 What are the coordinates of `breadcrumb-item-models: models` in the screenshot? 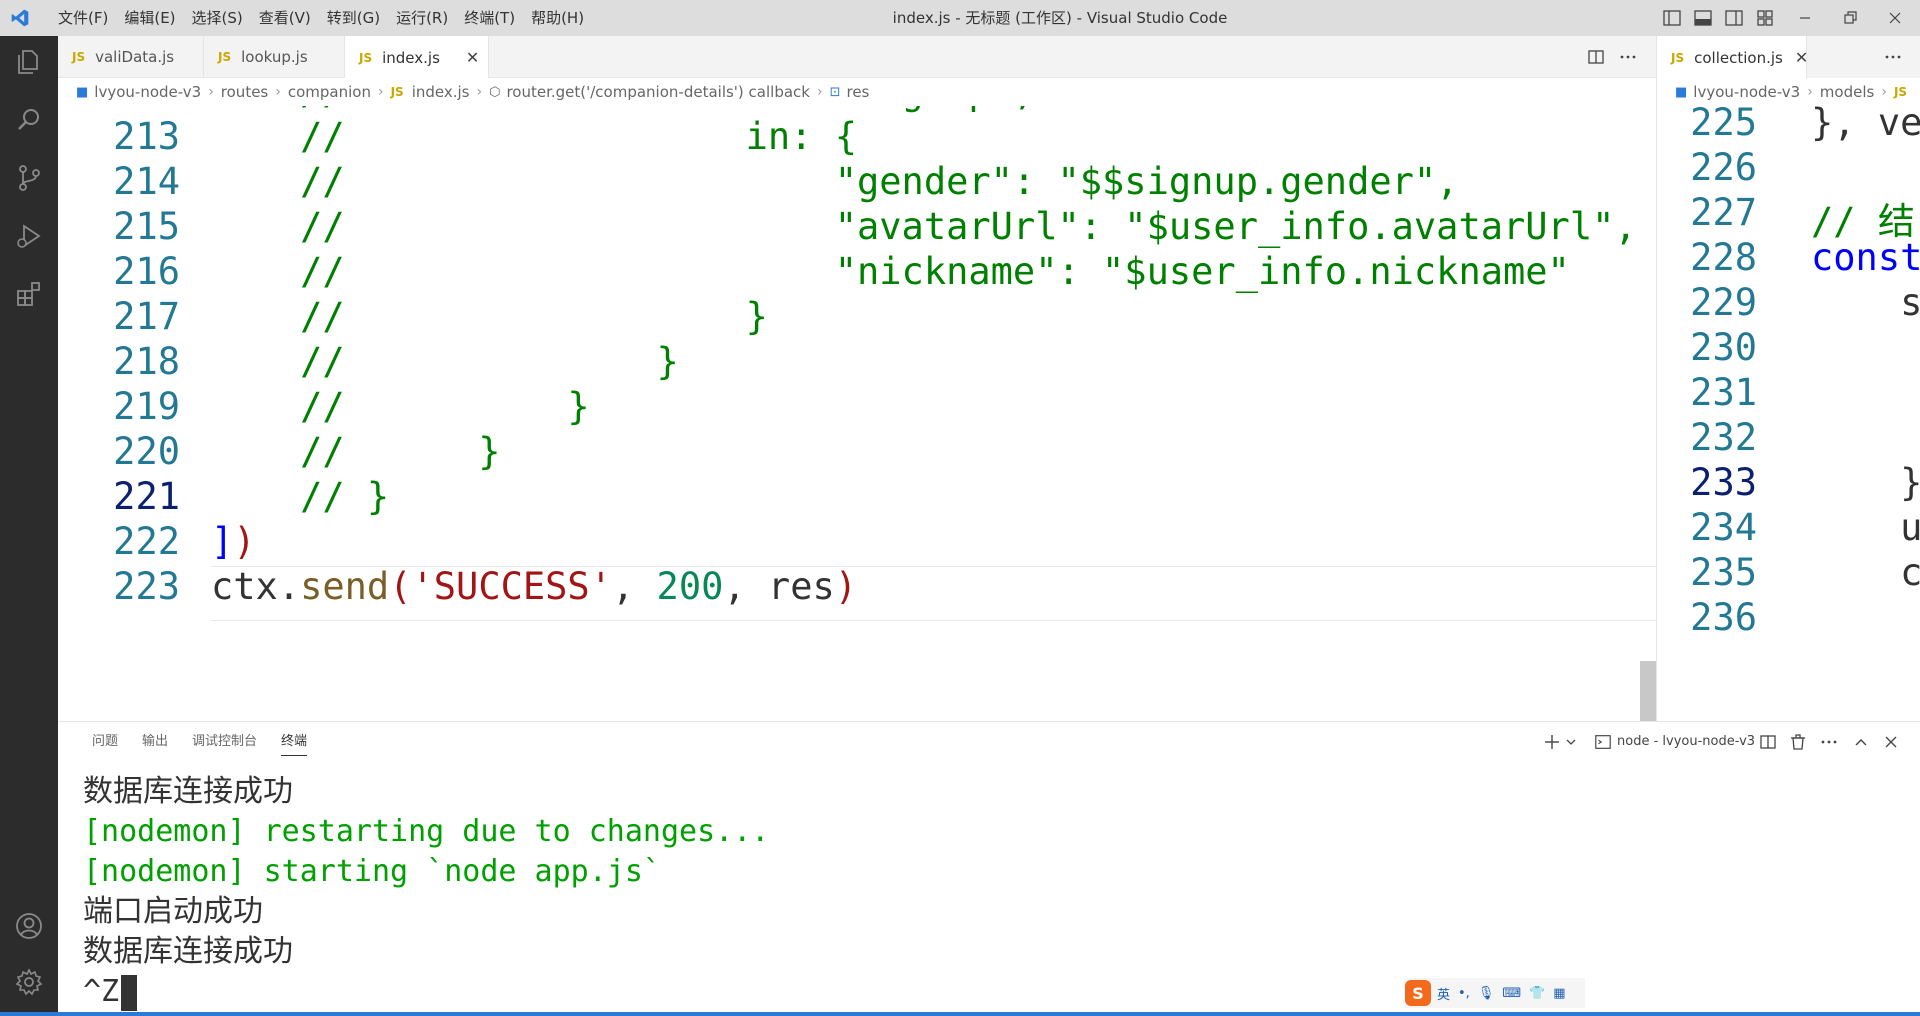 It's located at (1847, 92).